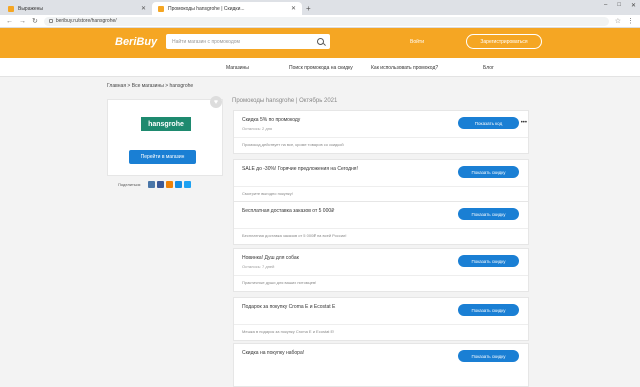 Image resolution: width=640 pixels, height=387 pixels. Describe the element at coordinates (188, 184) in the screenshot. I see `twitter-icon` at that location.